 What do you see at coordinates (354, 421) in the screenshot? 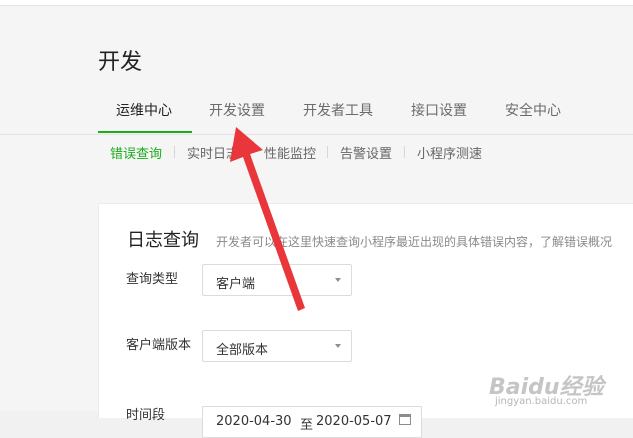
I see `date-end: 2020-05-07` at bounding box center [354, 421].